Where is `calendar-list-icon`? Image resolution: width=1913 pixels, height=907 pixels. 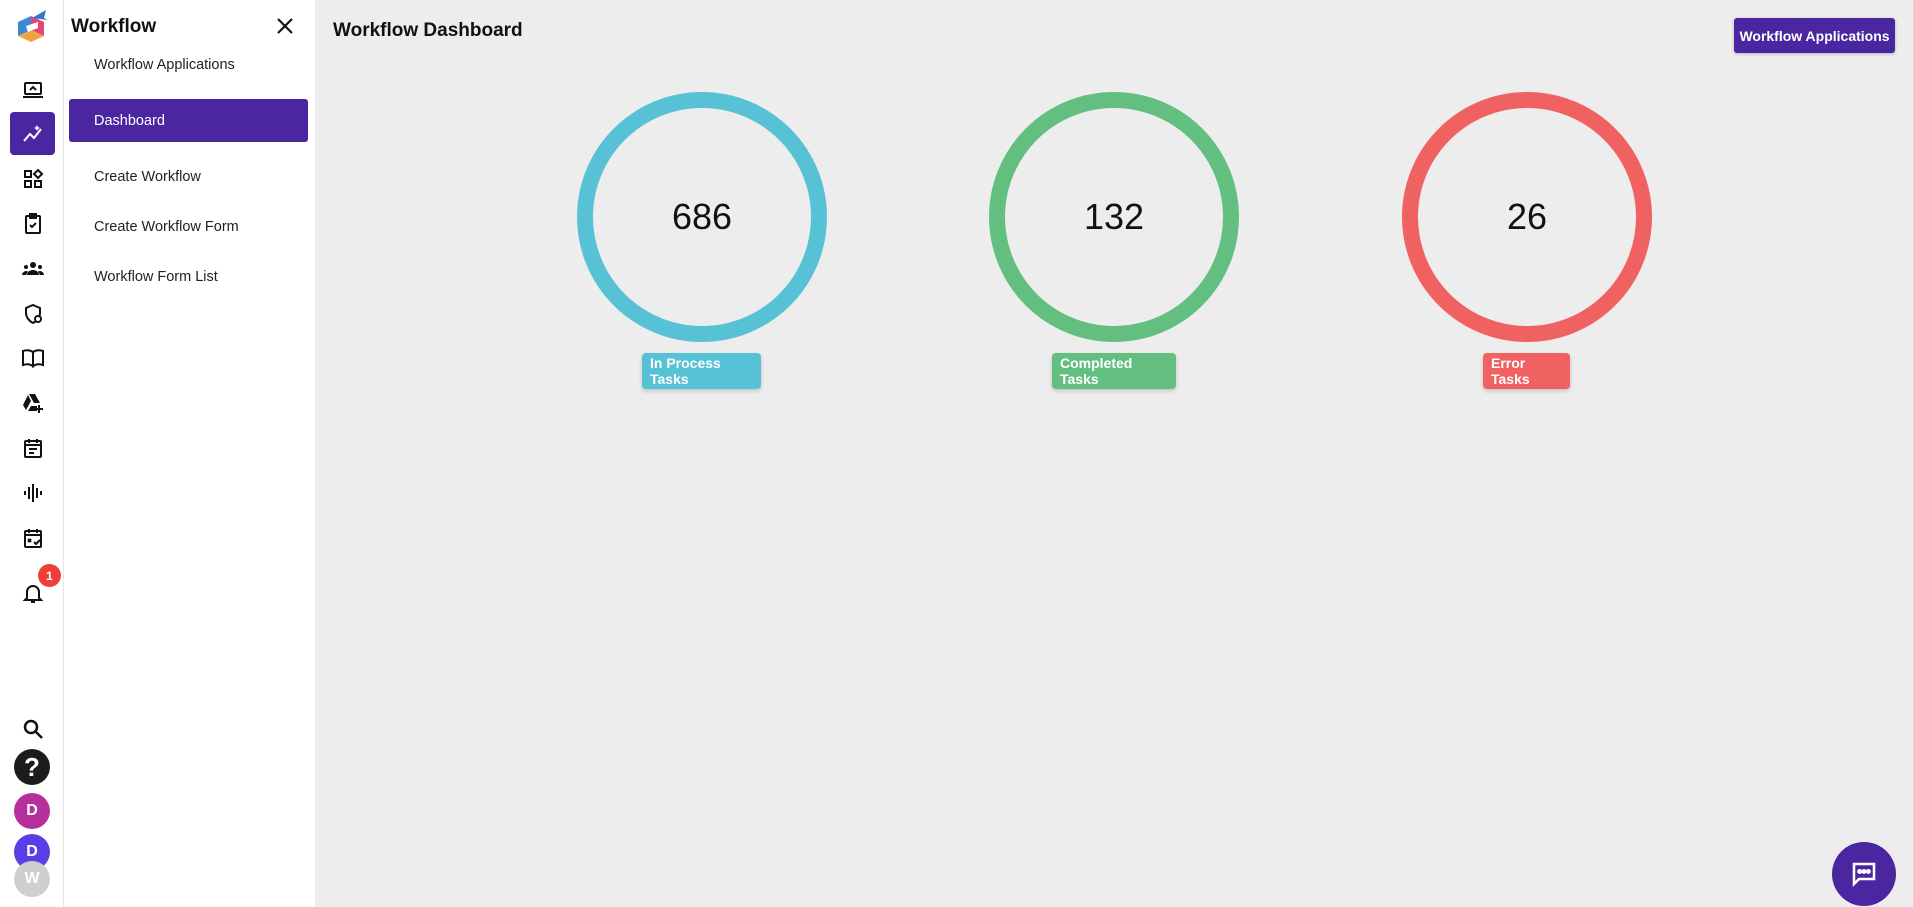 calendar-list-icon is located at coordinates (32, 447).